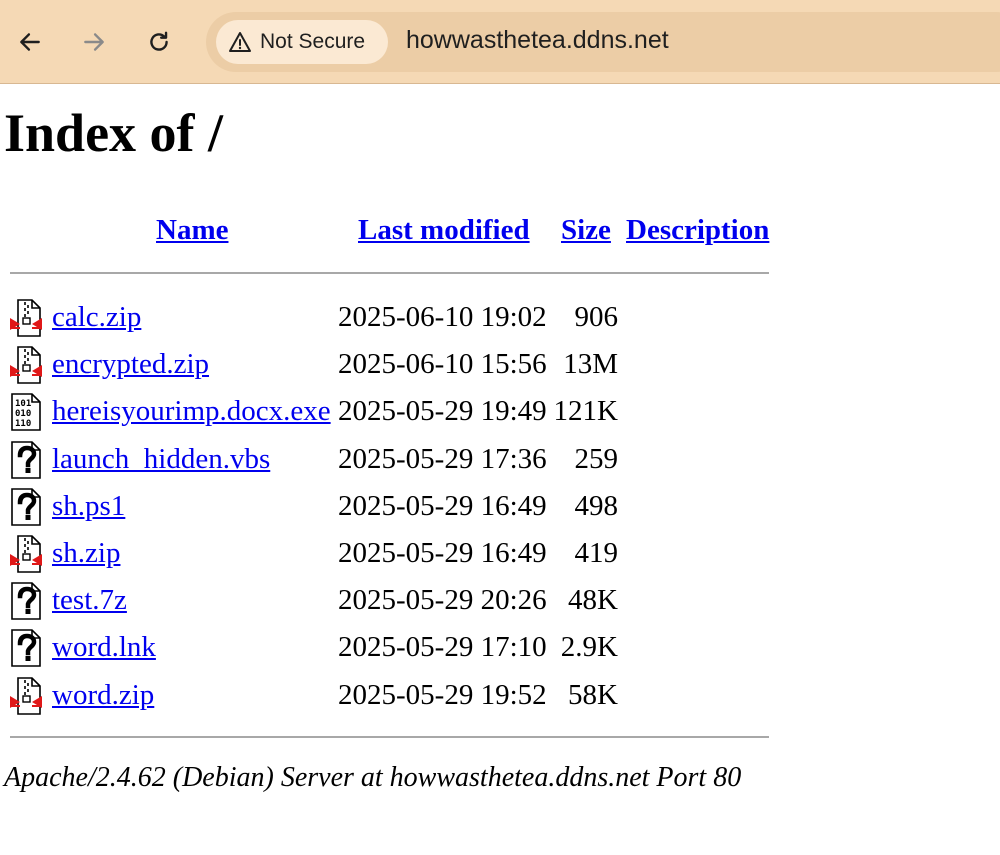 This screenshot has height=855, width=1000. What do you see at coordinates (23, 404) in the screenshot?
I see `svg-text: 101` at bounding box center [23, 404].